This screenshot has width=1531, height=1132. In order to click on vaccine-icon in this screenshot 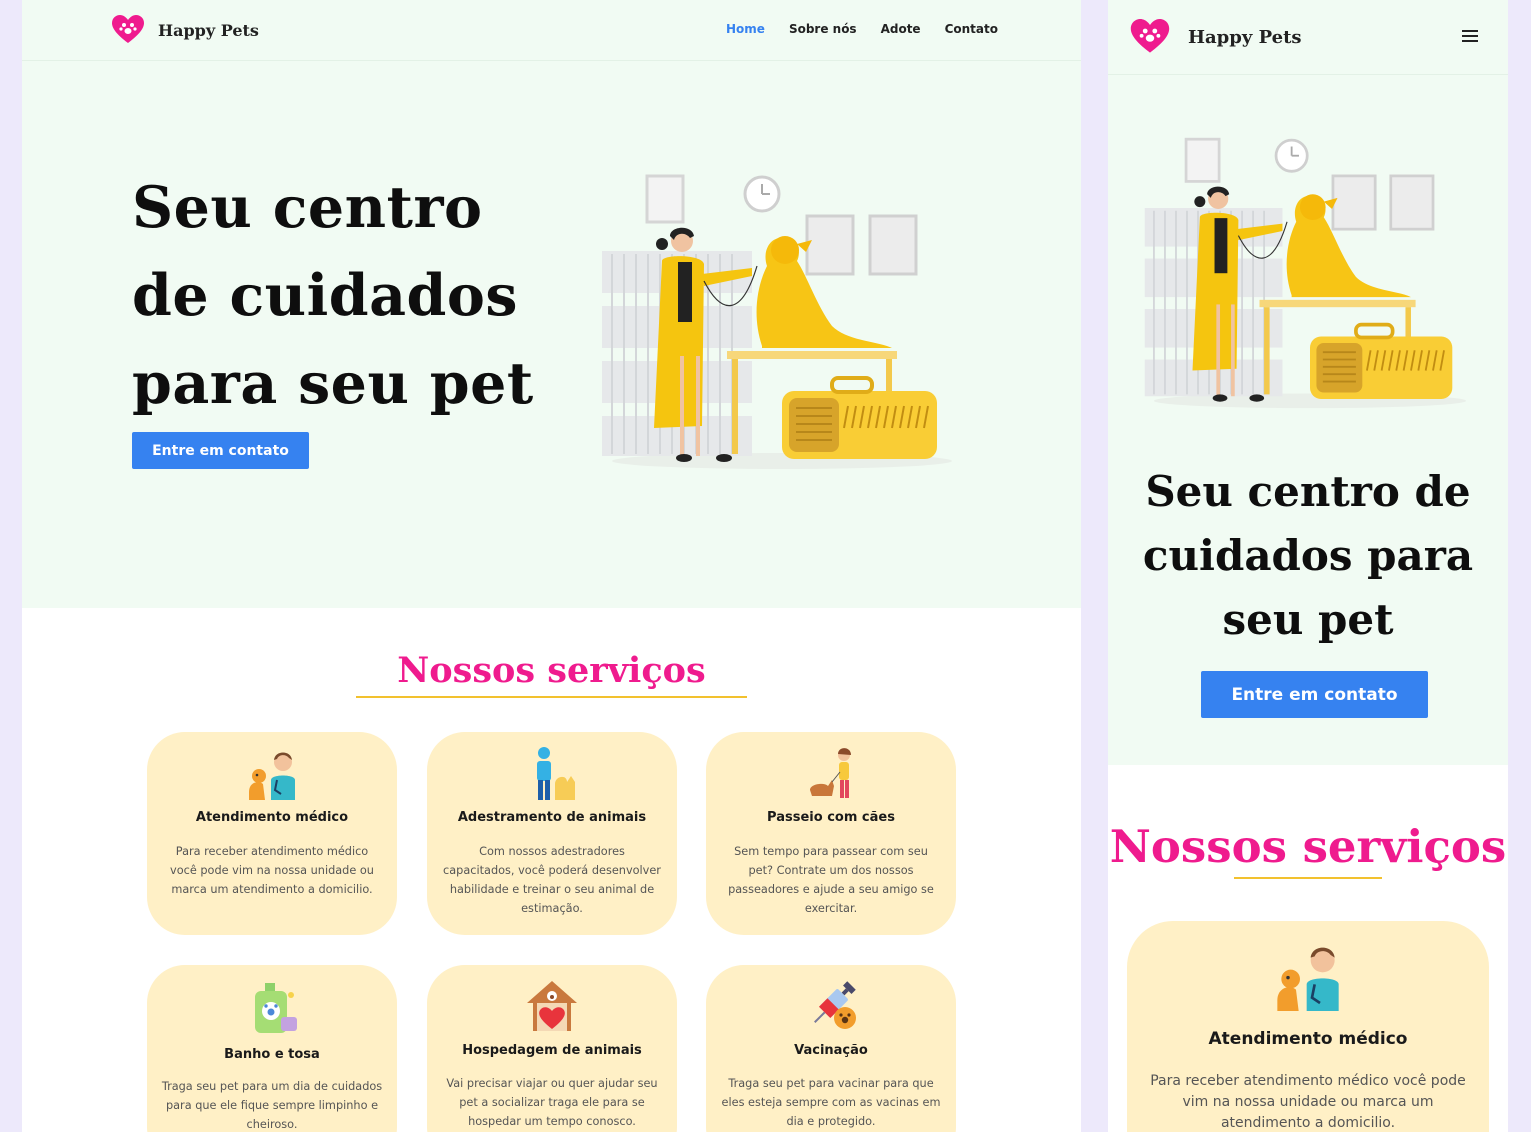, I will do `click(835, 1005)`.